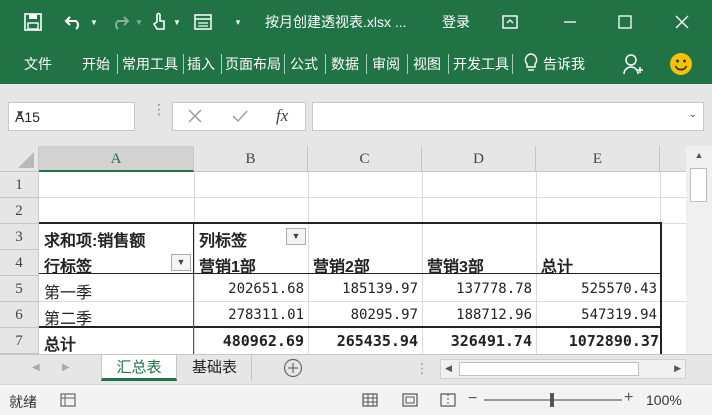  I want to click on scroll-up-icon: ▲, so click(699, 157).